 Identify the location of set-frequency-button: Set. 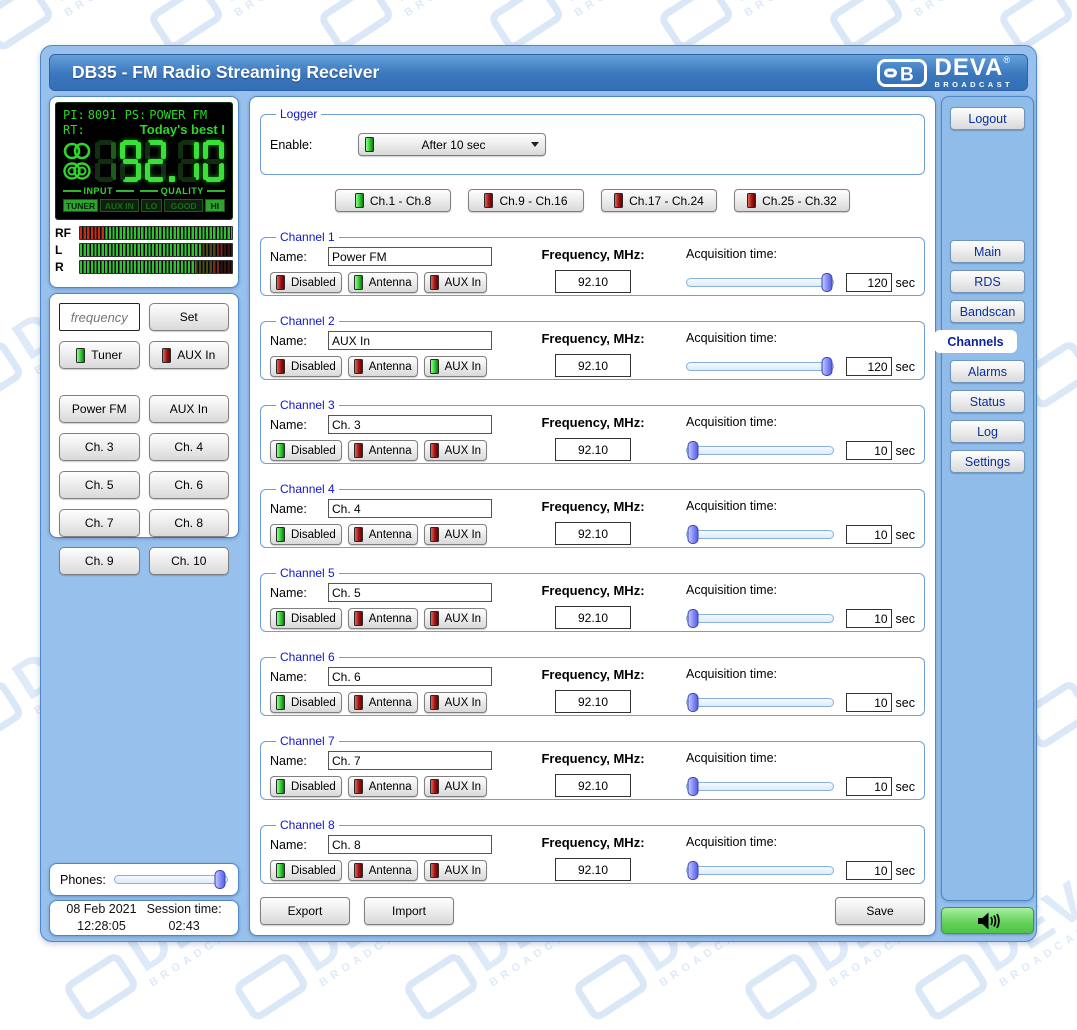
(188, 317).